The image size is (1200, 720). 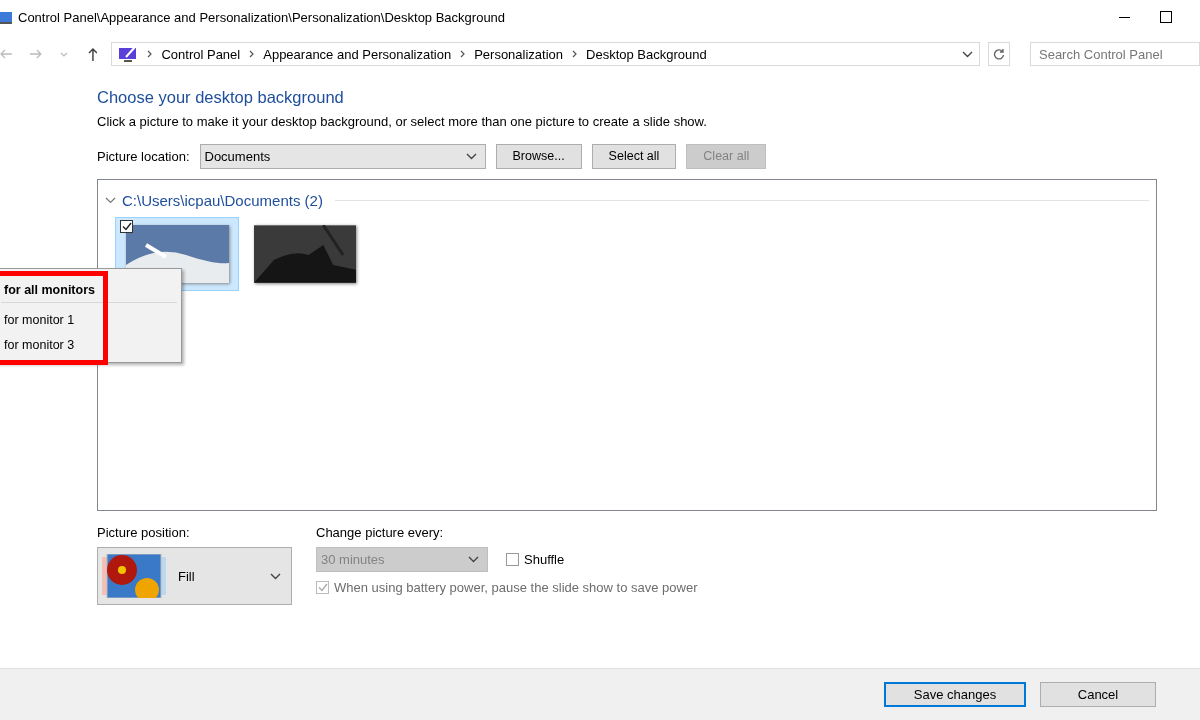 What do you see at coordinates (1098, 694) in the screenshot?
I see `dialog-button: Cancel` at bounding box center [1098, 694].